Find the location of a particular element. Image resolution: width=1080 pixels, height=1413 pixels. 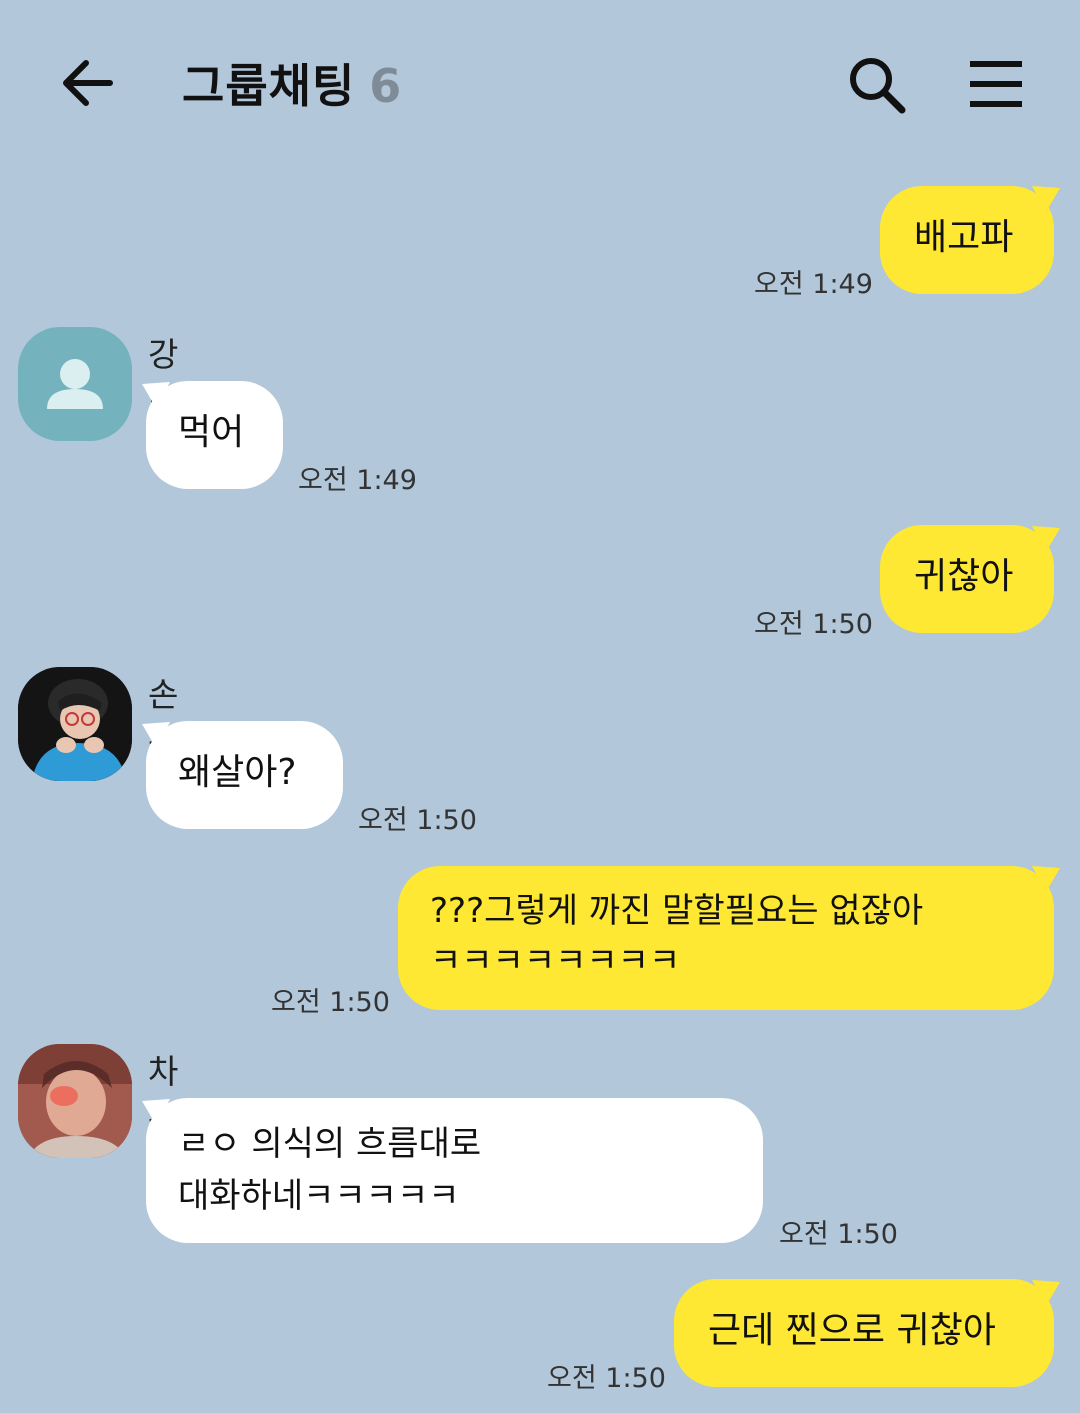

message-text: 근데 찐으로 귀찮아 is located at coordinates (852, 1330).